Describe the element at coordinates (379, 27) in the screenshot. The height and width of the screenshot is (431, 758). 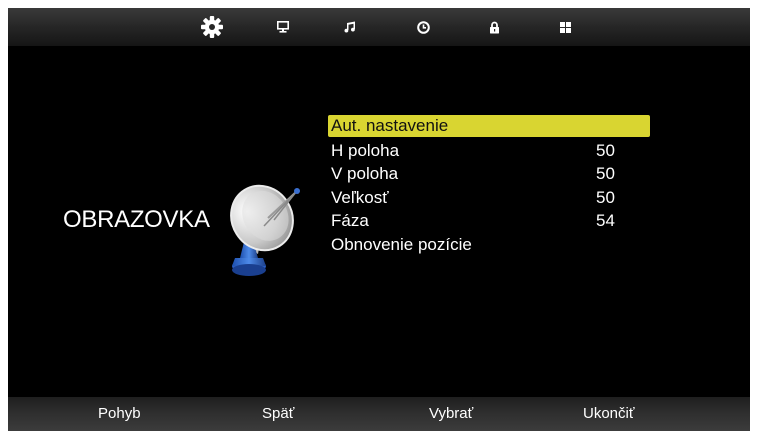
I see `top-navigation-bar` at that location.